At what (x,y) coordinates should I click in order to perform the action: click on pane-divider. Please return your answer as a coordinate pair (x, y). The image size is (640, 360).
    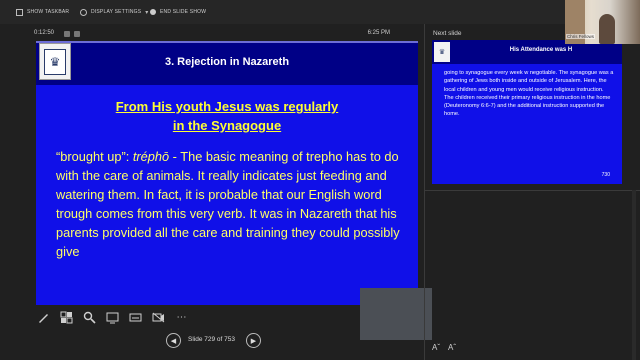
    Looking at the image, I should click on (424, 192).